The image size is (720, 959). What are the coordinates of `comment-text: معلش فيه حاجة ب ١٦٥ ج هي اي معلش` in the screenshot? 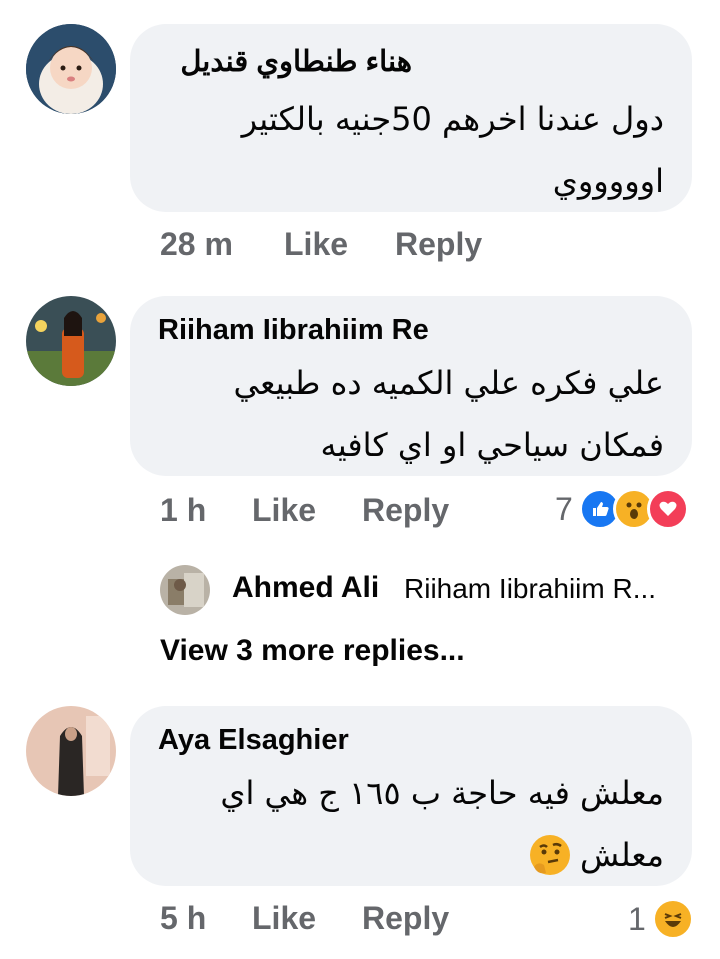 It's located at (442, 824).